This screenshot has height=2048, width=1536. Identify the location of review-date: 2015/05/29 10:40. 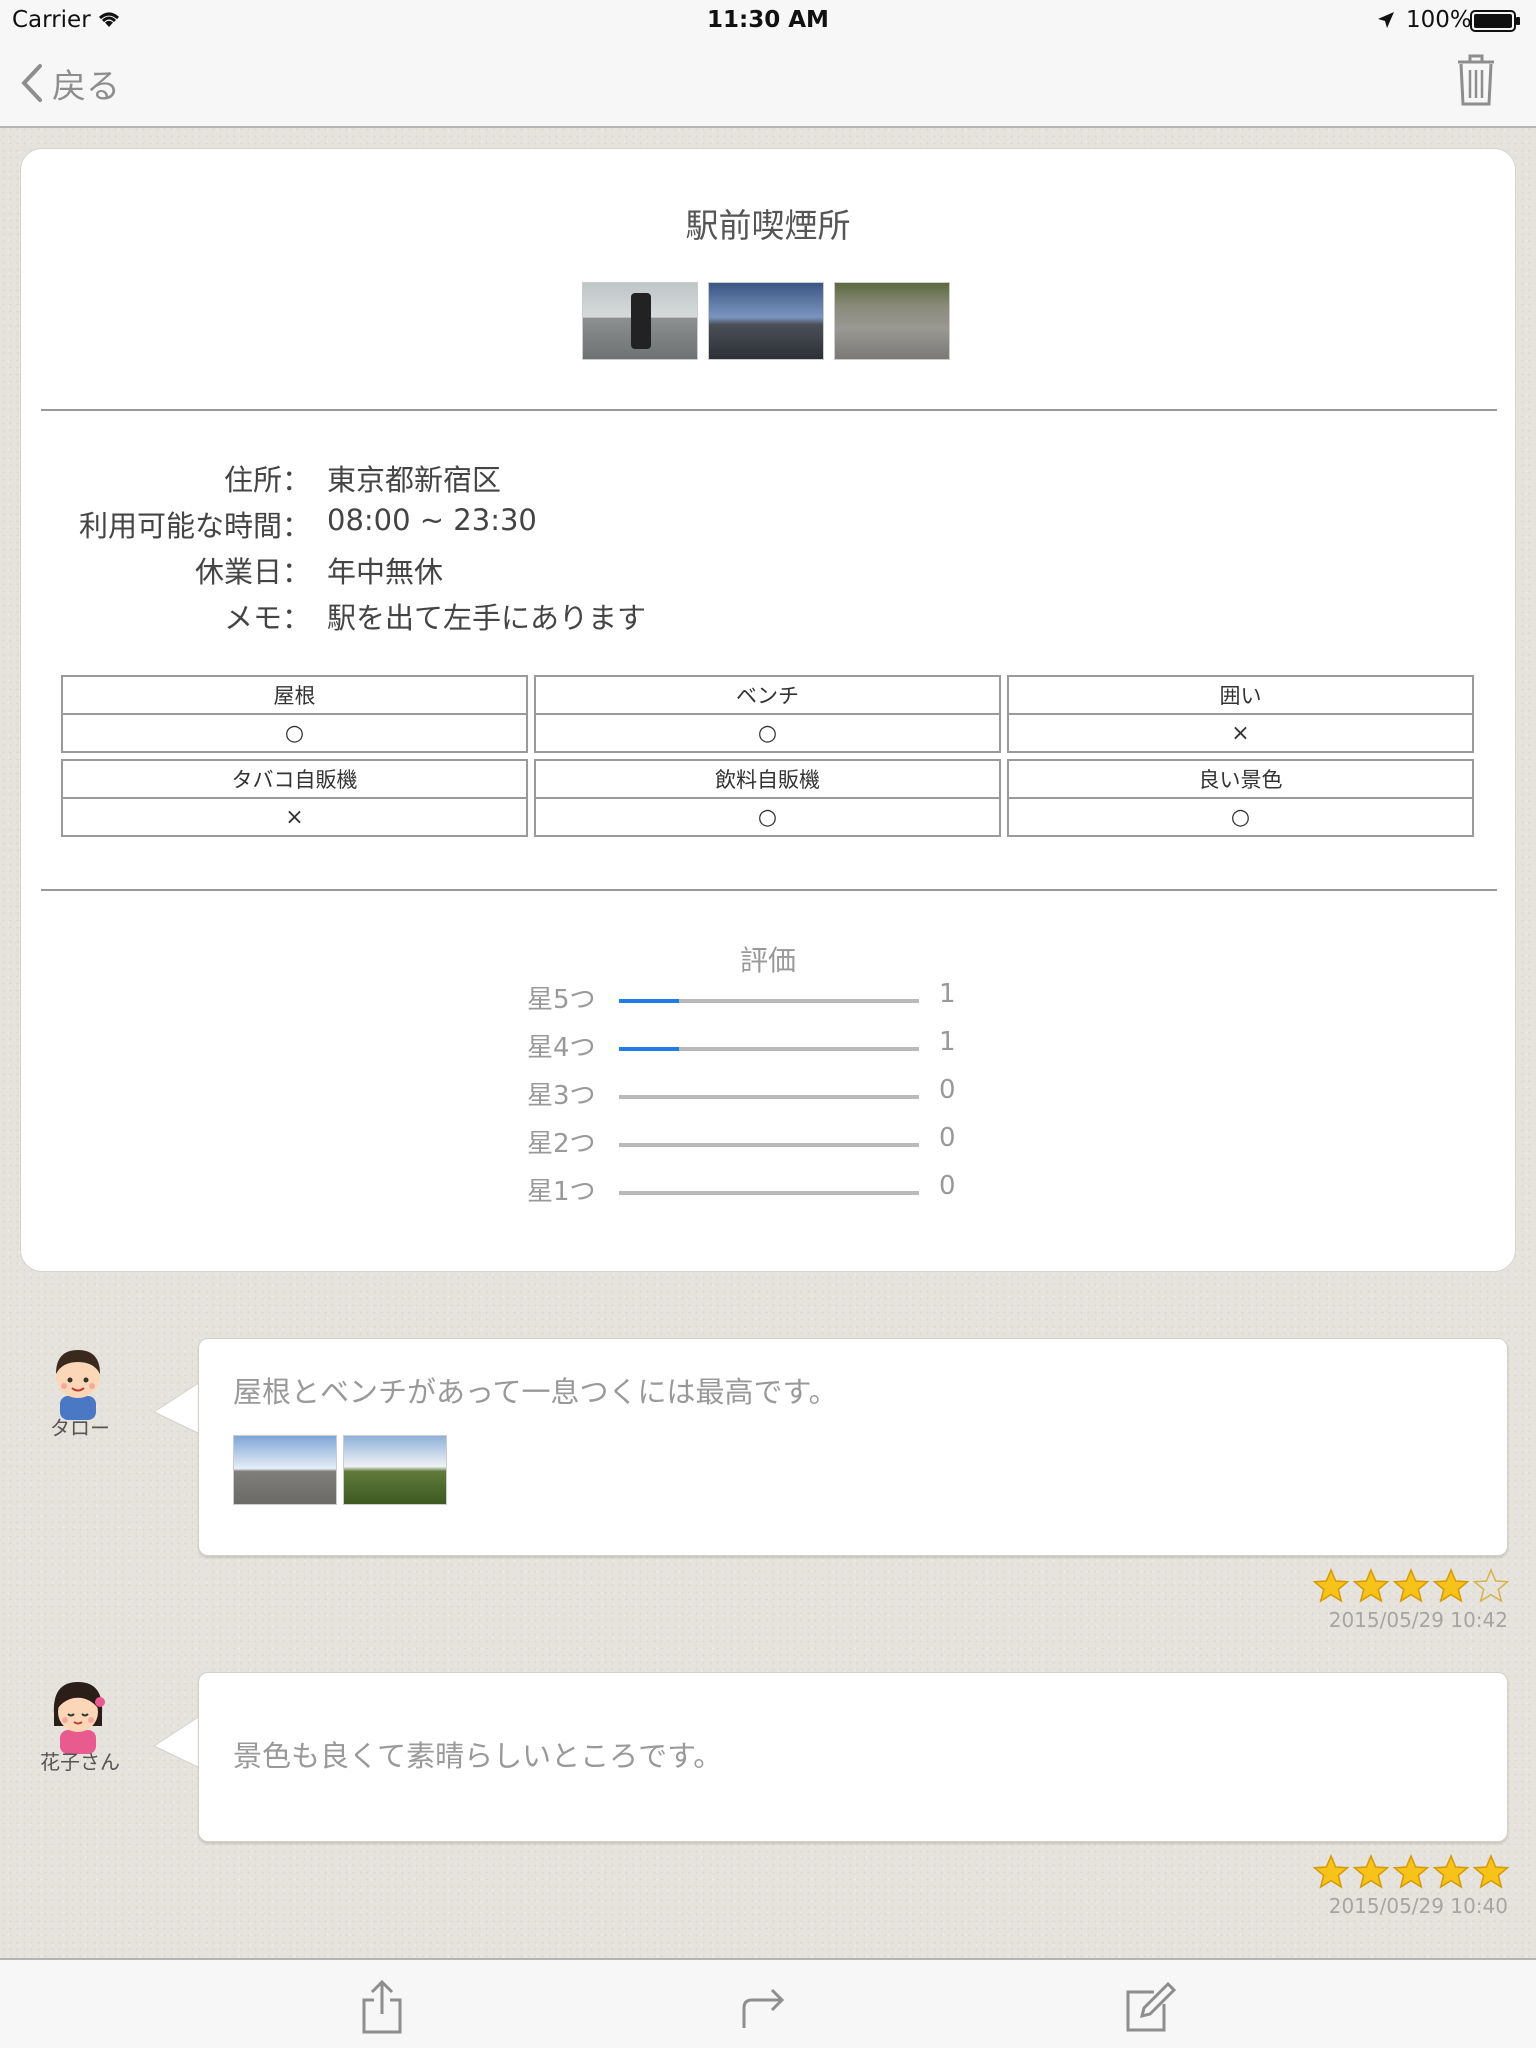
(1418, 1906).